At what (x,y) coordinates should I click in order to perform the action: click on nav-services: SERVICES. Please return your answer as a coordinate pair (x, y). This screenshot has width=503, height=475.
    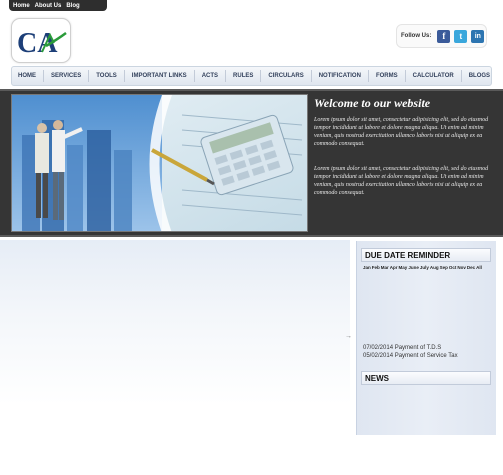
    Looking at the image, I should click on (66, 76).